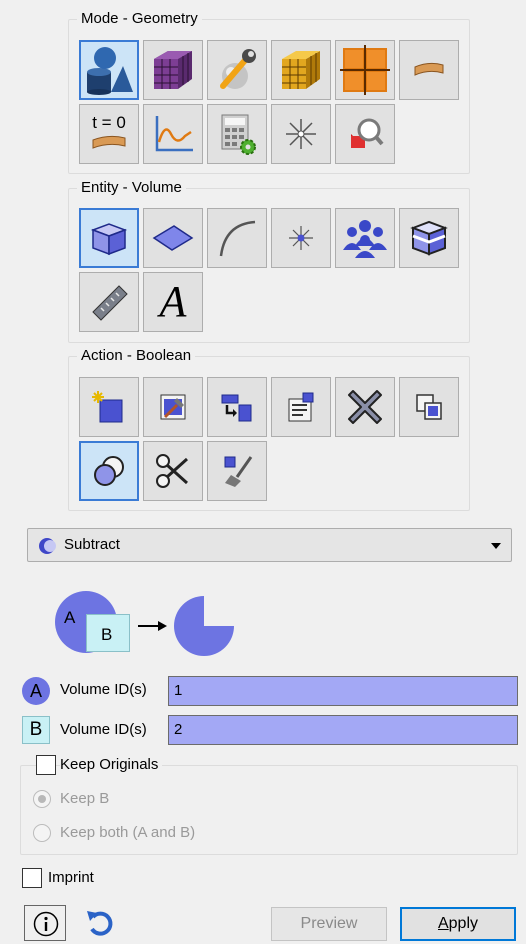 Image resolution: width=526 pixels, height=944 pixels. I want to click on point-star-icon, so click(301, 134).